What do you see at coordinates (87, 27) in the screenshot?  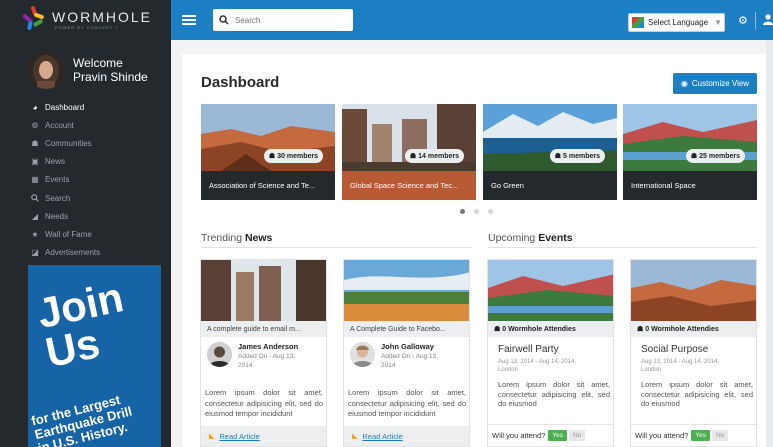 I see `logo-subtext: POWER BY CONCEPT 7` at bounding box center [87, 27].